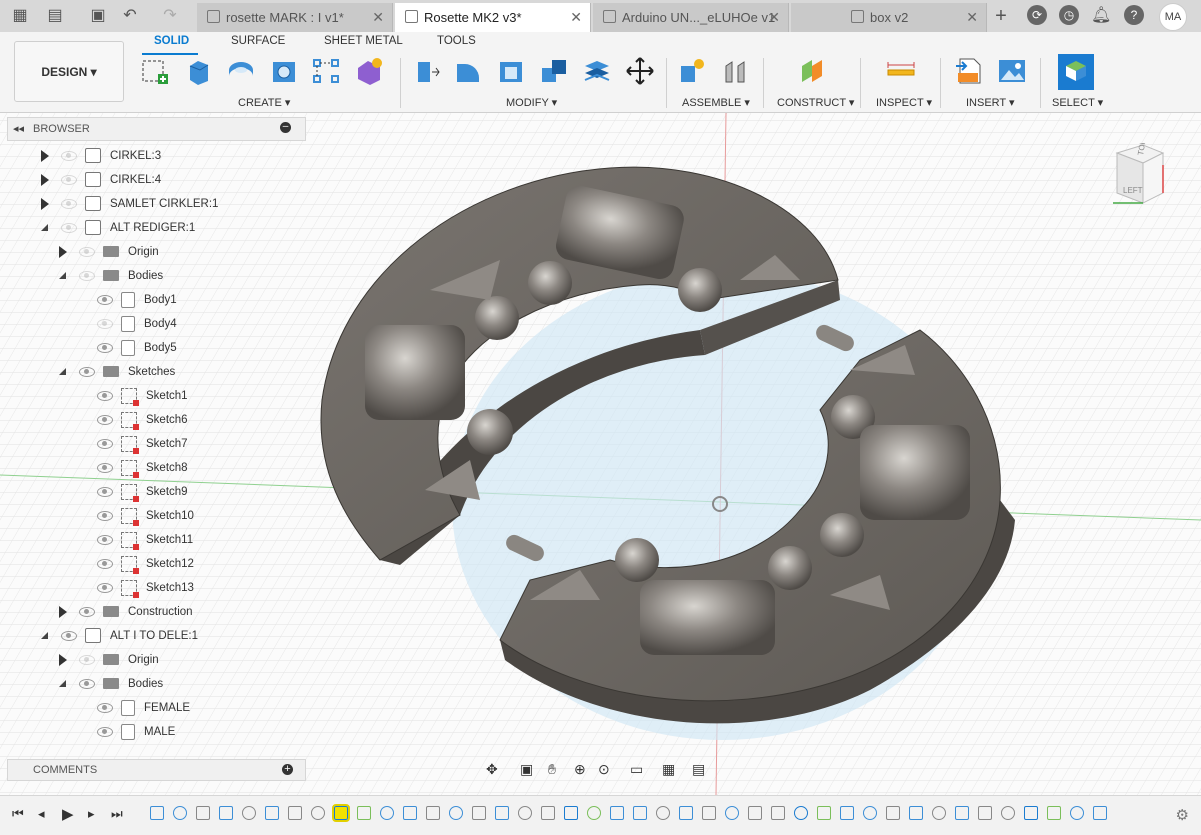  I want to click on modify-menu: MODIFY ▾, so click(531, 102).